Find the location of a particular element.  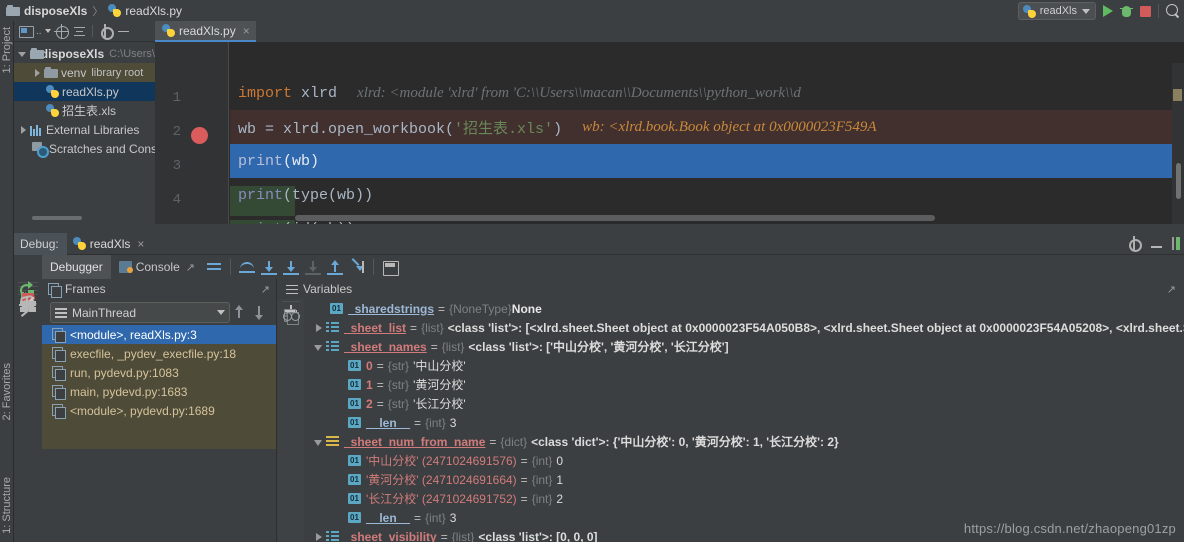

tree-item-readXls-py: readXls.py is located at coordinates (84, 91).